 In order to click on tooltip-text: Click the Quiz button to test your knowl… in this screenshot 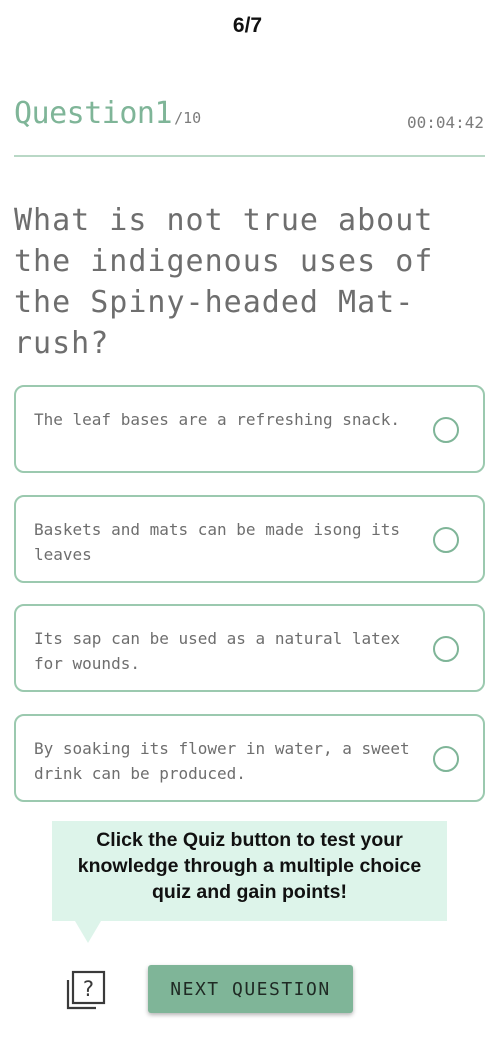, I will do `click(249, 866)`.